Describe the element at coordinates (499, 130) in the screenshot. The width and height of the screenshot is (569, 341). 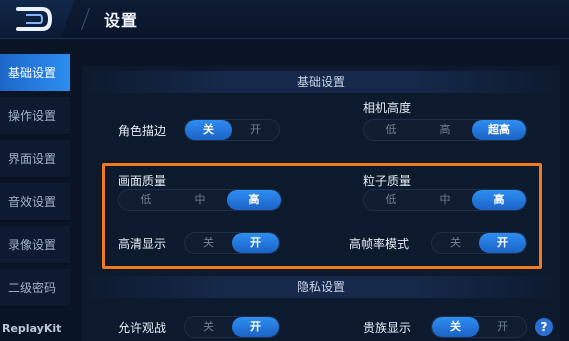
I see `camera-option-ultra: 超高` at that location.